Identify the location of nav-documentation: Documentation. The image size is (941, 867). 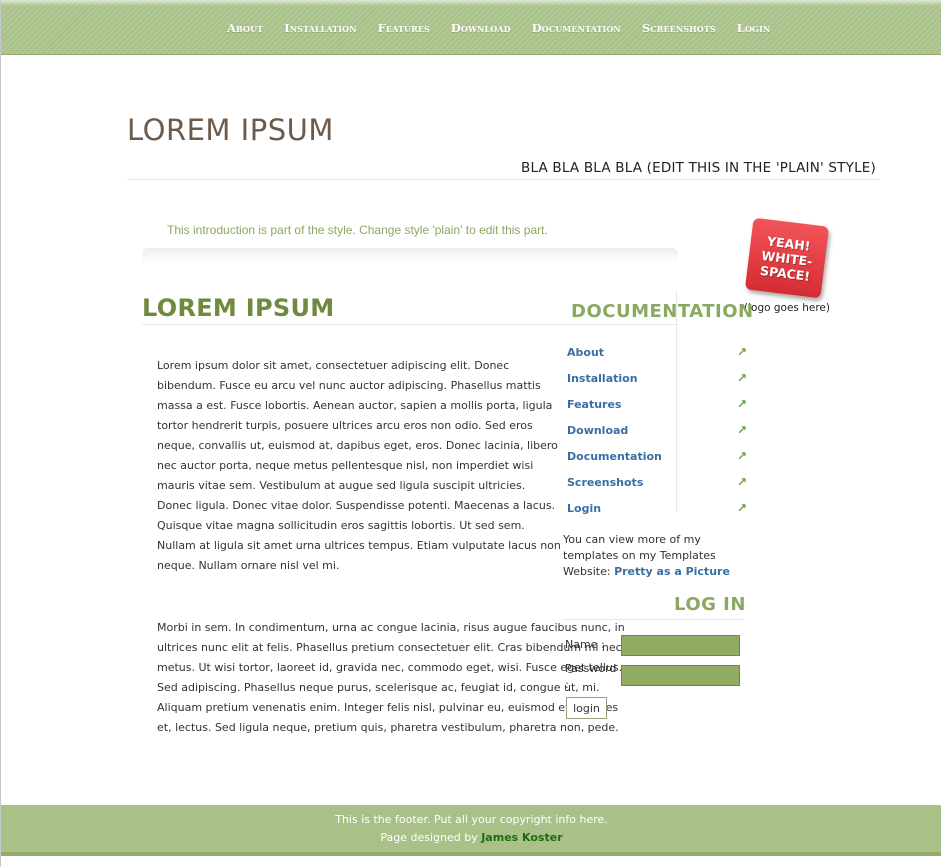
(576, 28).